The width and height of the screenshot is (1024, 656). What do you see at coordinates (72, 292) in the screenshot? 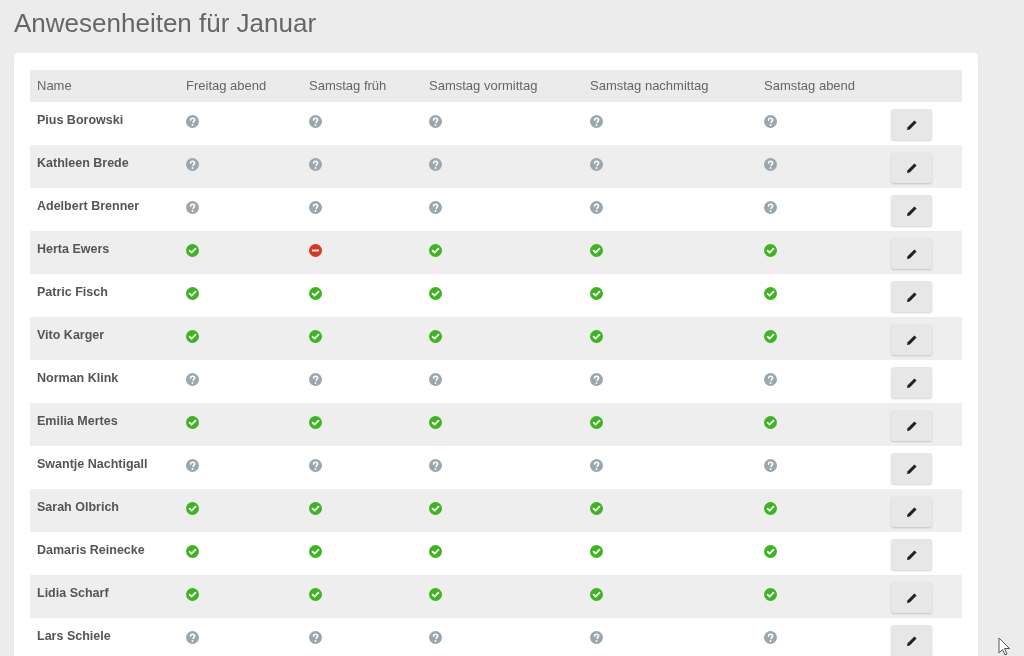
I see `person-name: Patric Fisch` at bounding box center [72, 292].